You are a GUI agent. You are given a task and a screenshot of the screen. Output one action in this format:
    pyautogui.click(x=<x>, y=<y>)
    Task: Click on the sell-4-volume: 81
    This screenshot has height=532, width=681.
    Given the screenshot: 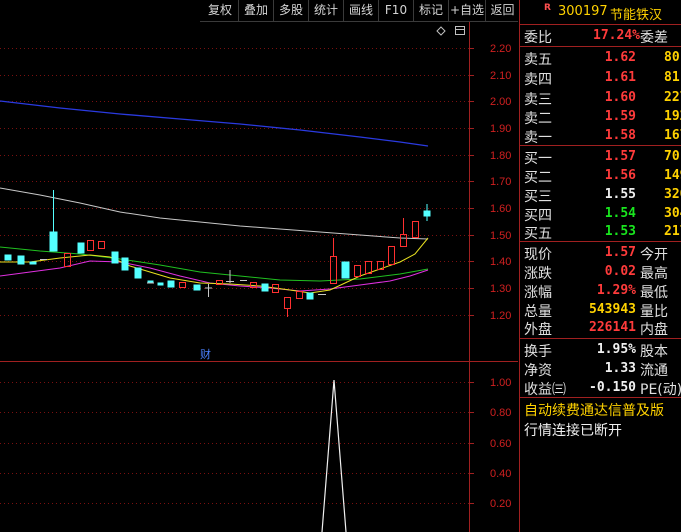 What is the action you would take?
    pyautogui.click(x=672, y=77)
    